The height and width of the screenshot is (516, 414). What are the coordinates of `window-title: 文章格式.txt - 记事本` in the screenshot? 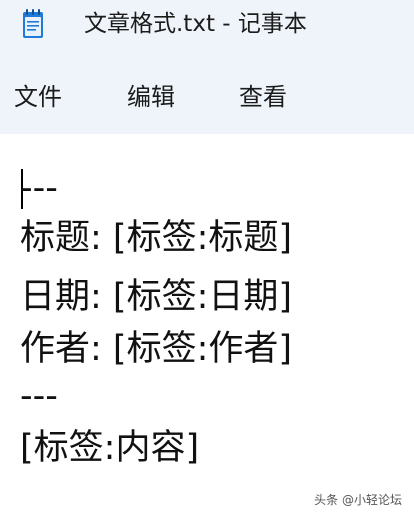 It's located at (195, 24).